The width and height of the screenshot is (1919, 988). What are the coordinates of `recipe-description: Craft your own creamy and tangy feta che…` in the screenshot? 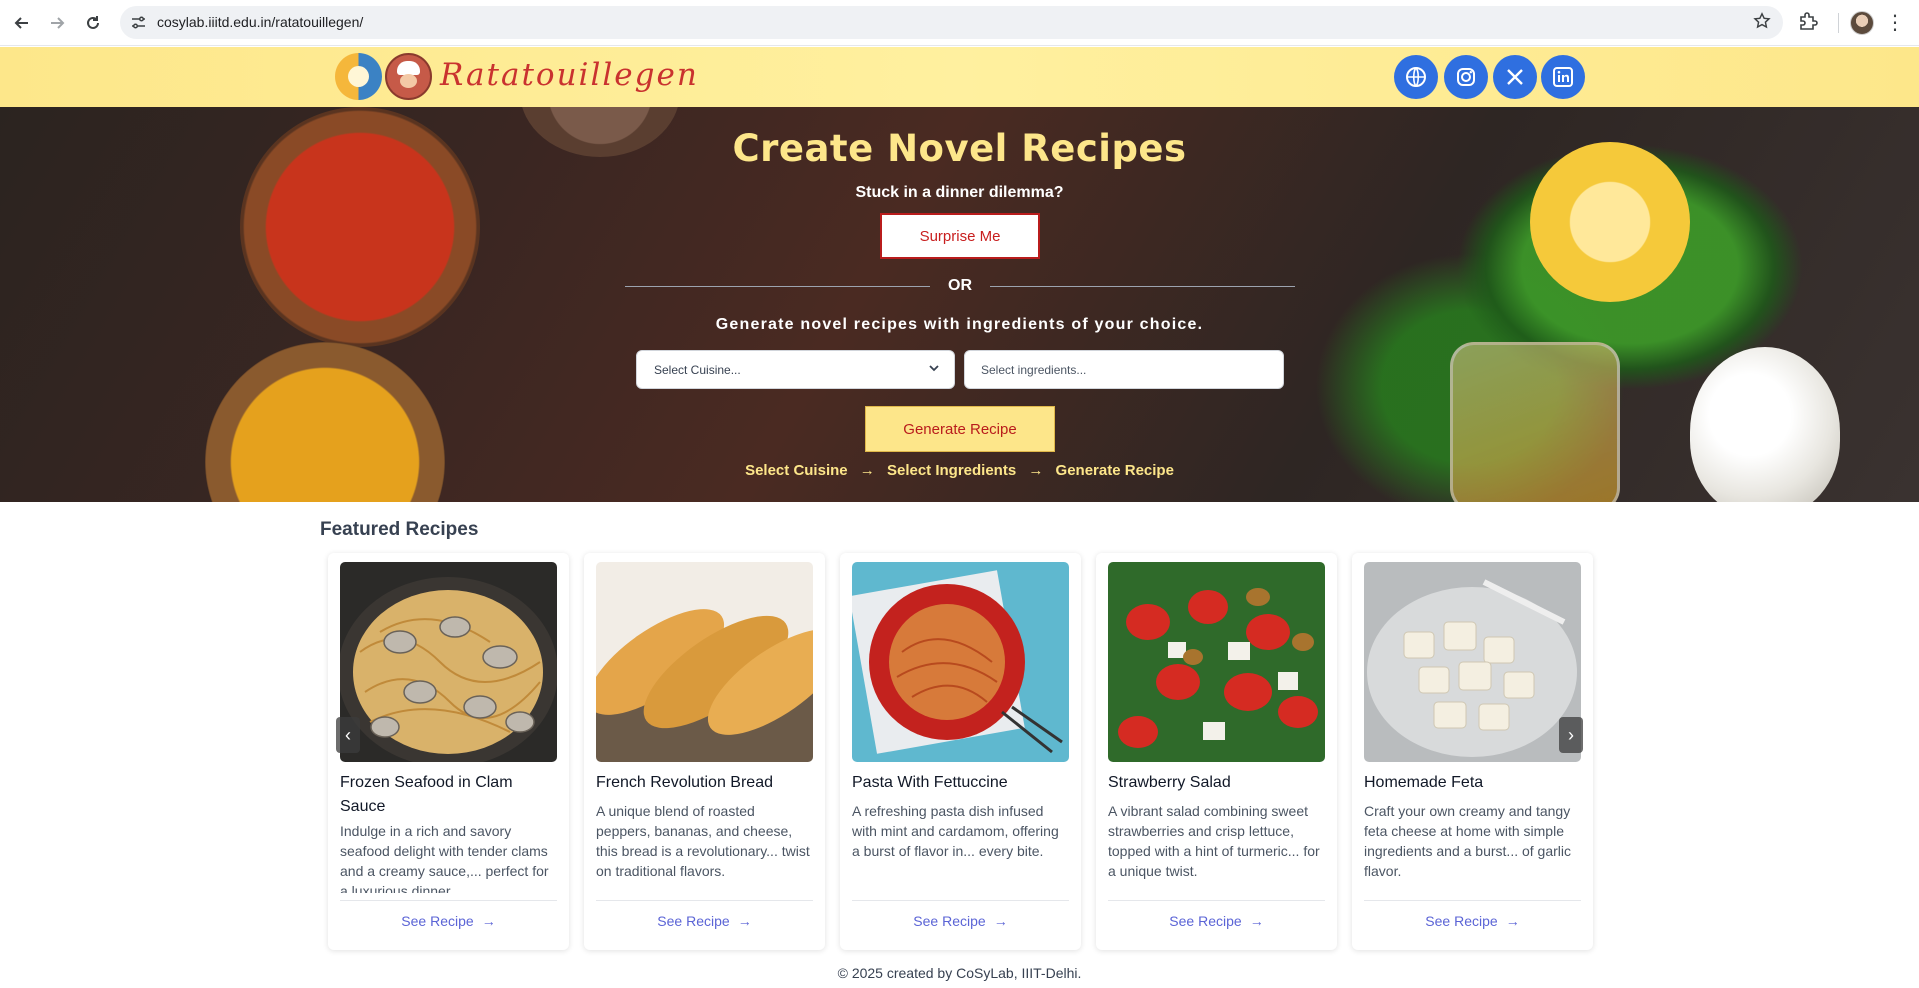 It's located at (1468, 841).